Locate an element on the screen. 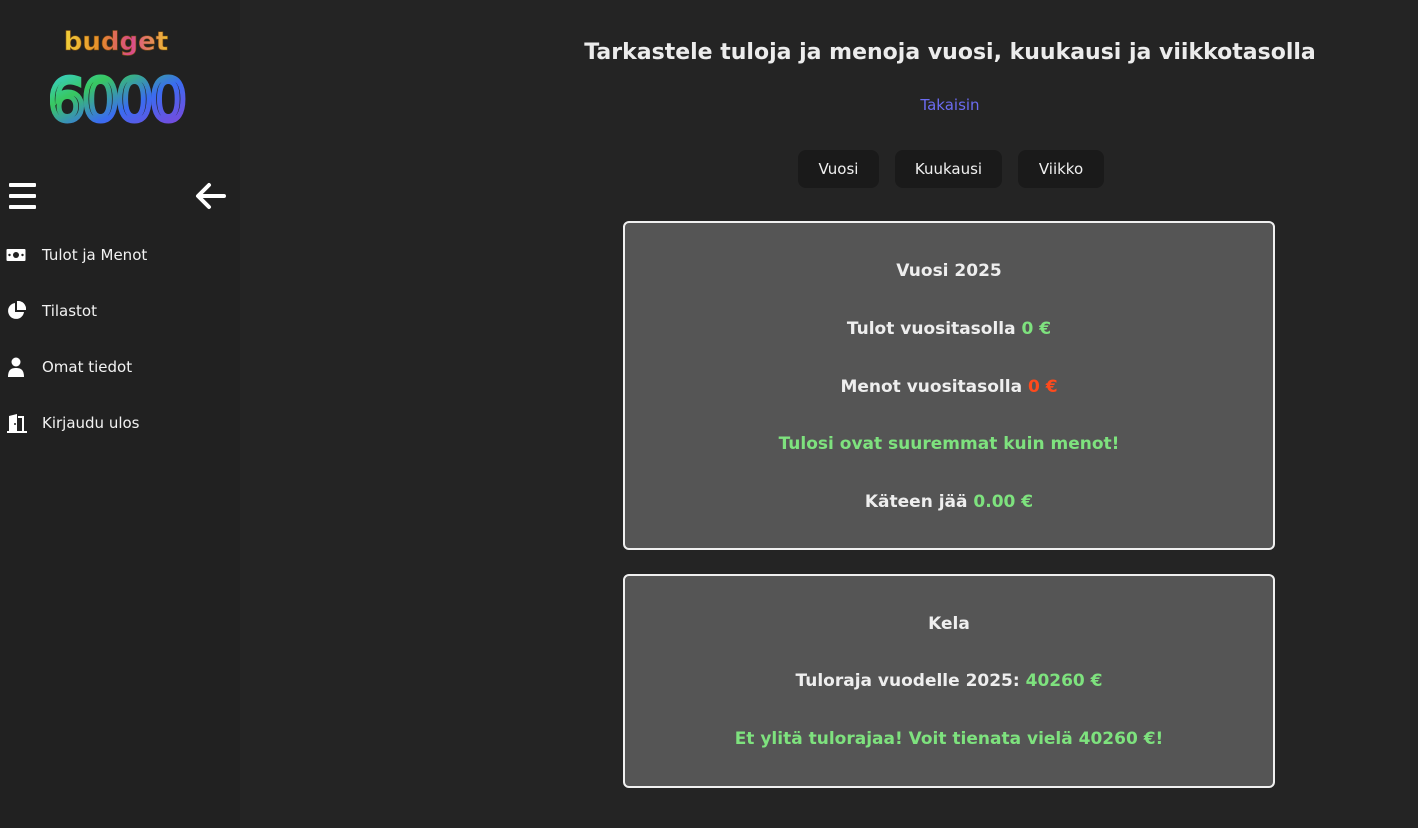  user-icon is located at coordinates (17, 367).